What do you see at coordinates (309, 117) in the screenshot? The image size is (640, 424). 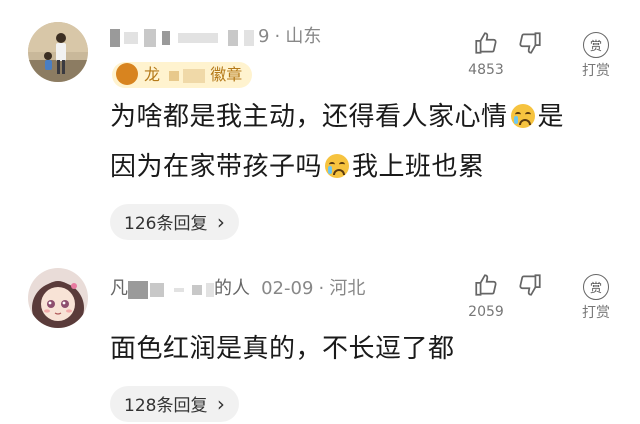 I see `comment-line: 为啥都是我主动，还得看人家心情` at bounding box center [309, 117].